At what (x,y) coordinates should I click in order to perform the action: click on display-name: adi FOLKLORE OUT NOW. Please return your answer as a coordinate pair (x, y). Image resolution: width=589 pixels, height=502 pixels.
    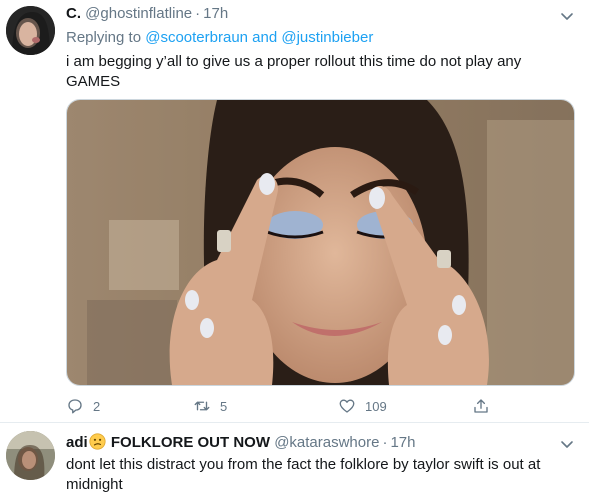
    Looking at the image, I should click on (168, 442).